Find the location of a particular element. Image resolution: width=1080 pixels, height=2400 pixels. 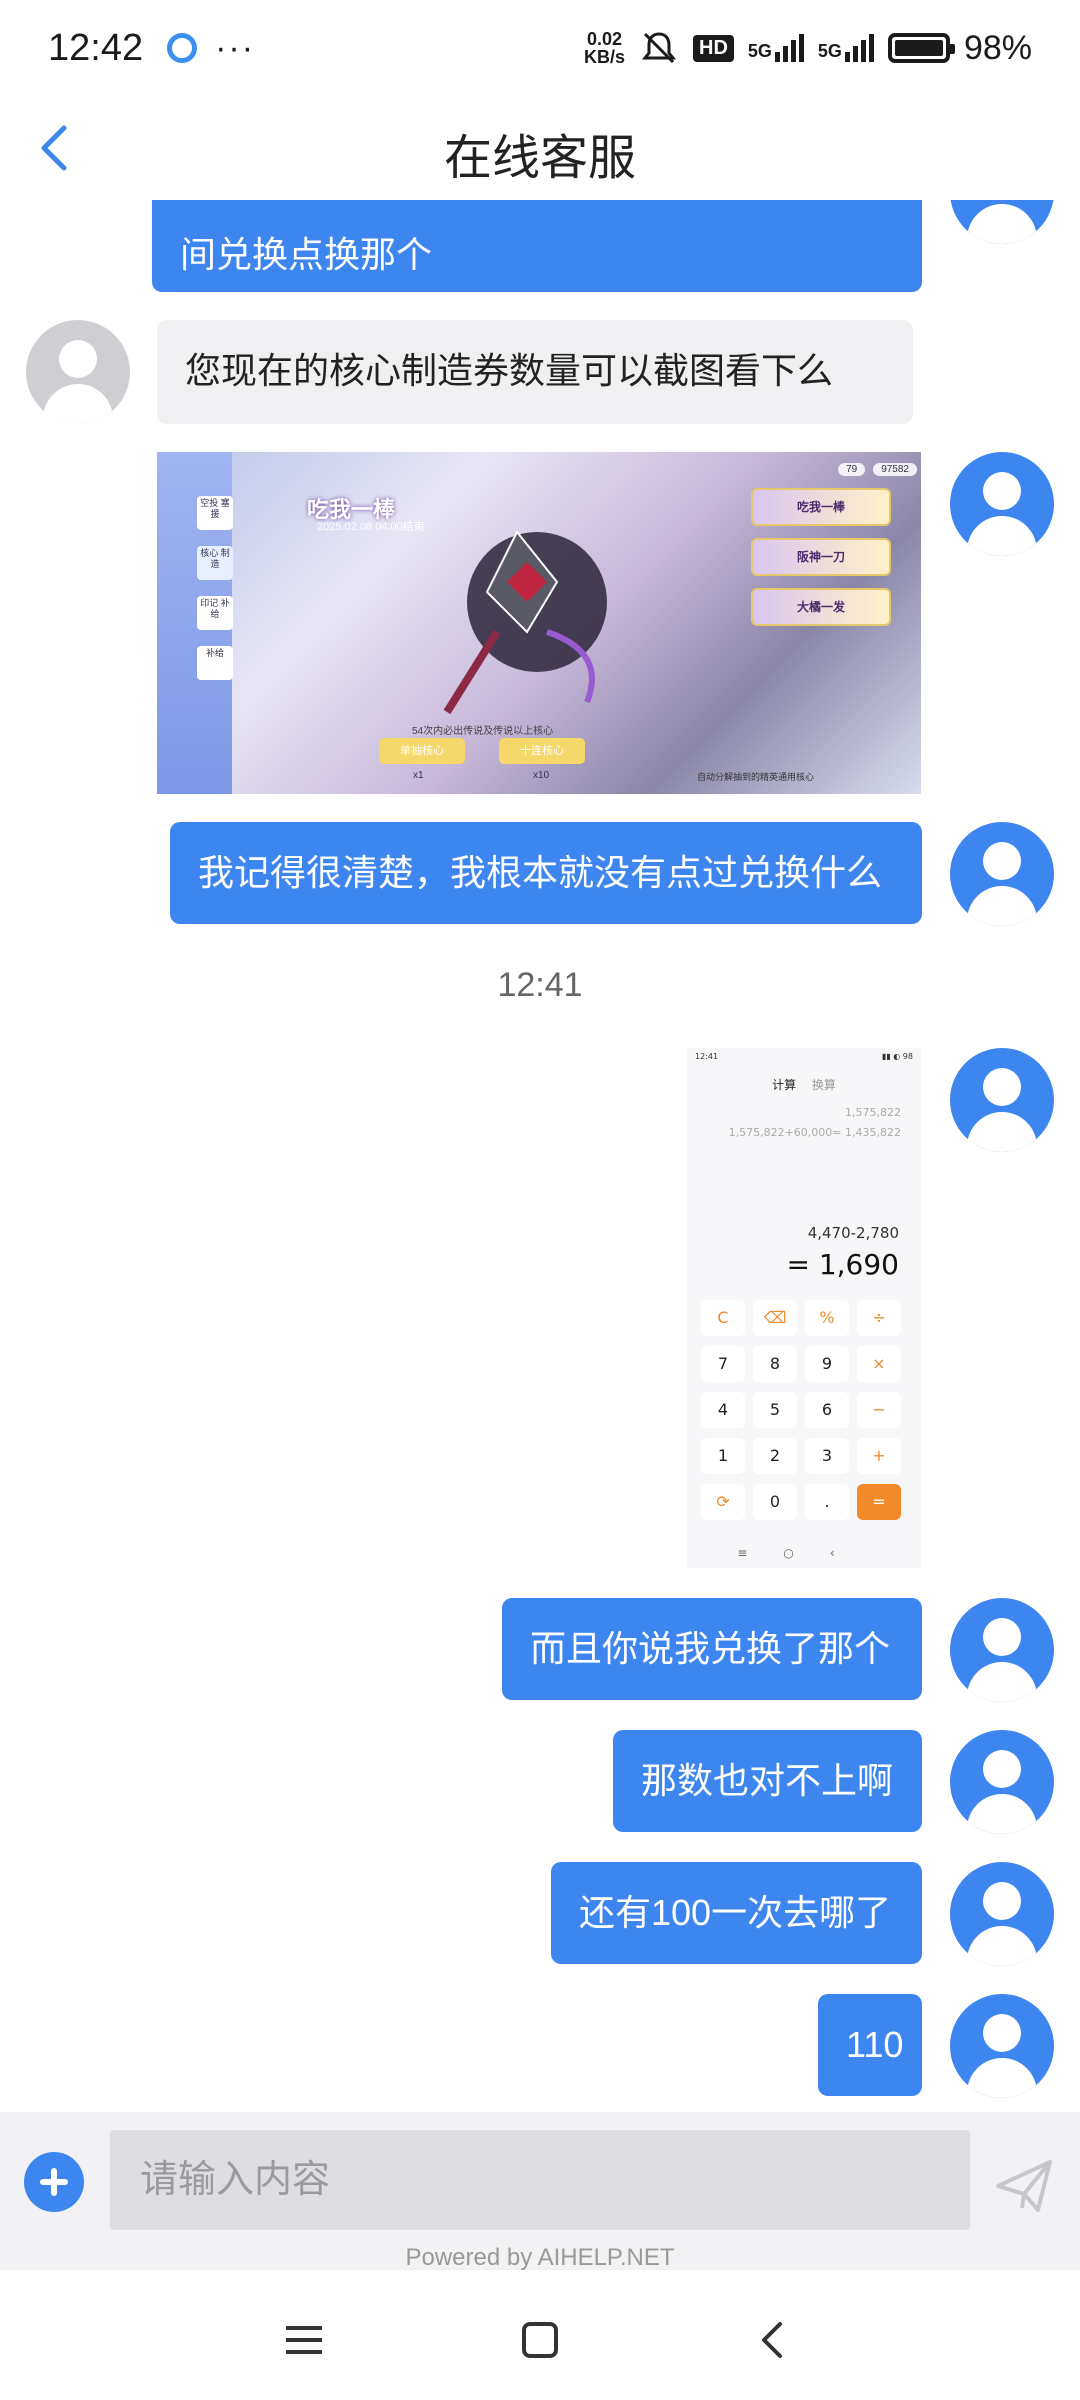

calc-key: 6 is located at coordinates (827, 1410).